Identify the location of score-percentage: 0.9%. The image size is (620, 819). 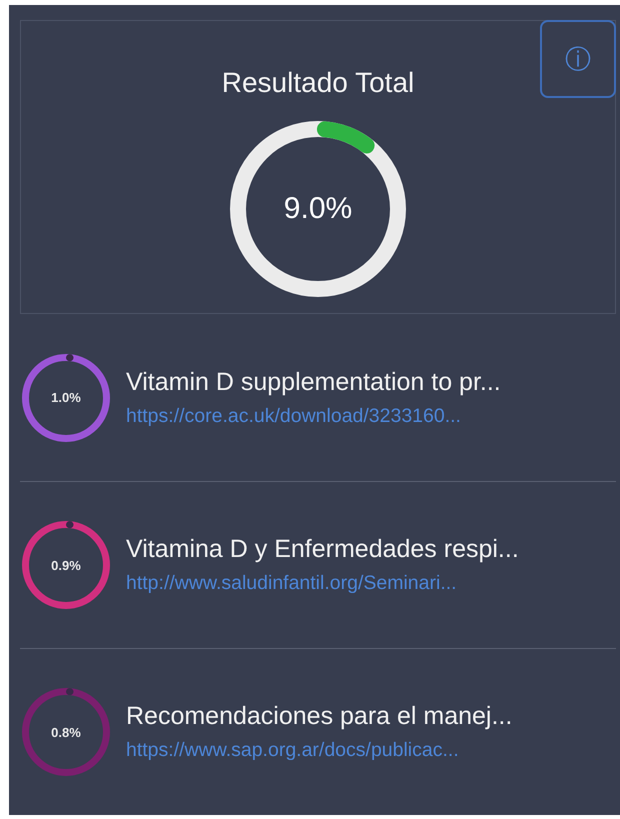
(66, 565).